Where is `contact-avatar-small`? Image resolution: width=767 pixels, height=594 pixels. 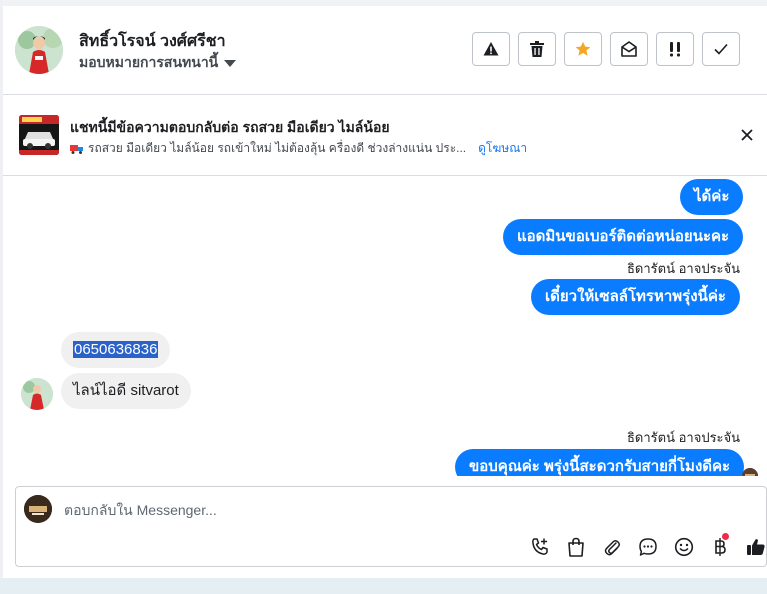 contact-avatar-small is located at coordinates (37, 394).